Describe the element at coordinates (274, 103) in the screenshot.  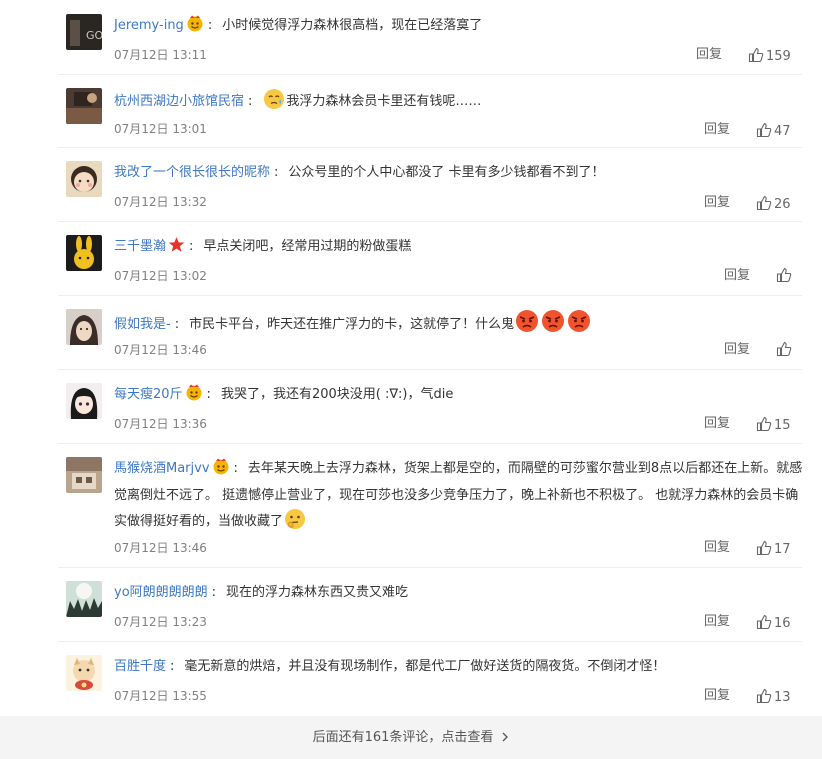
I see `crying-face-icon` at that location.